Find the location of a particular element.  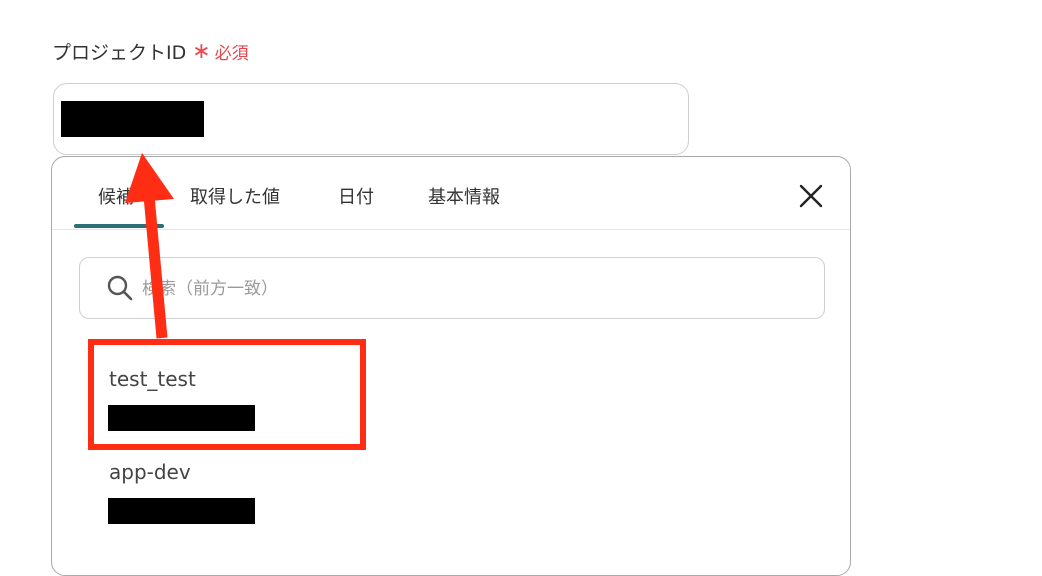

redacted-option-id is located at coordinates (181, 511).